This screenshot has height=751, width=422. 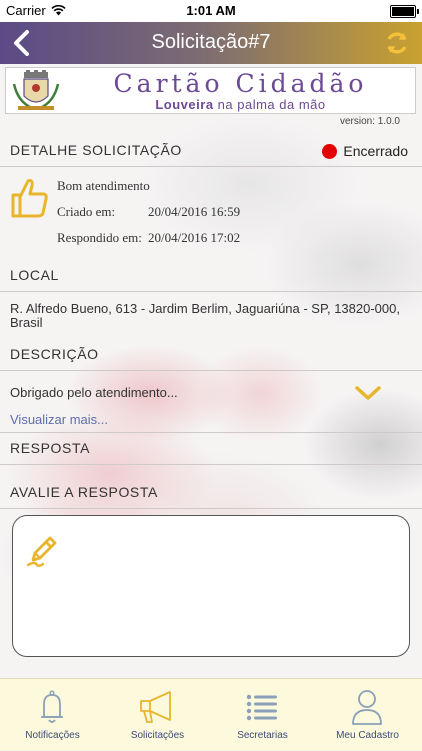 I want to click on status-bar: Carrier 1:01 AM, so click(x=211, y=11).